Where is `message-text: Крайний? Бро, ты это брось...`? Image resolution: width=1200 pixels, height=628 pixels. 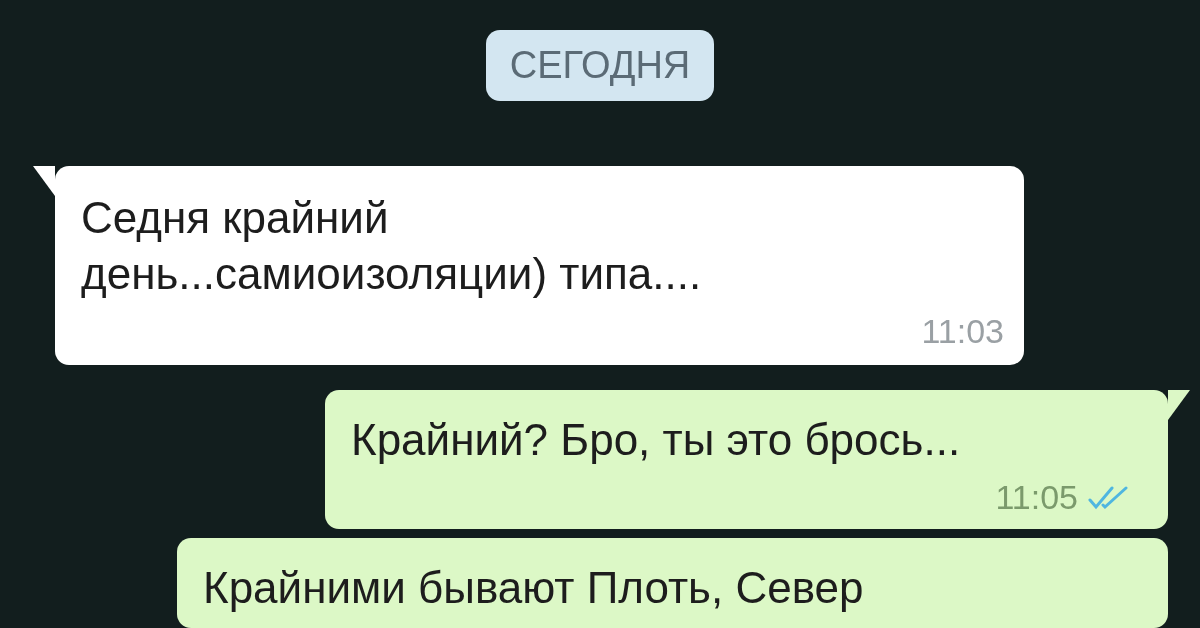
message-text: Крайний? Бро, ты это брось... is located at coordinates (656, 440).